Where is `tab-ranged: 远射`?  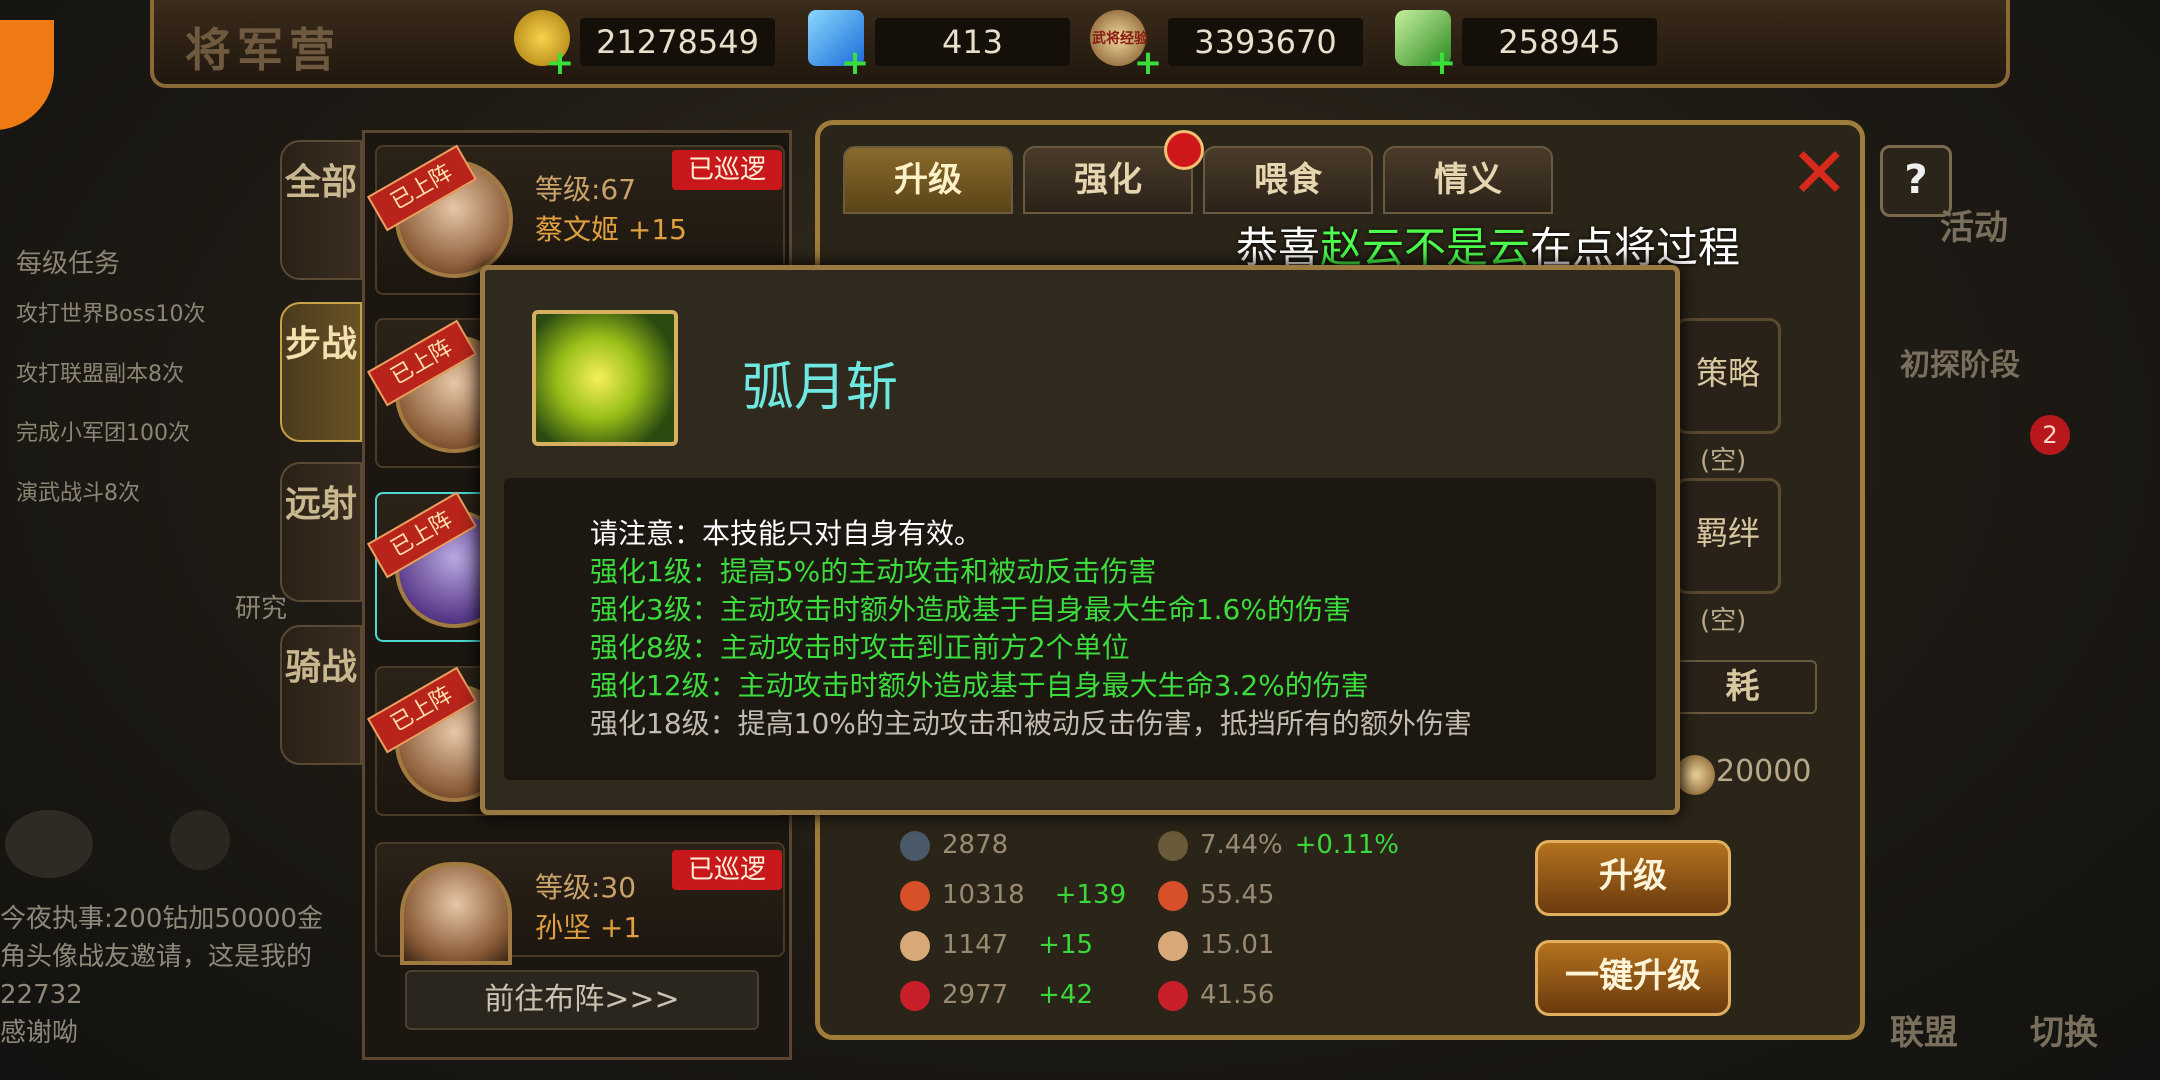 tab-ranged: 远射 is located at coordinates (321, 532).